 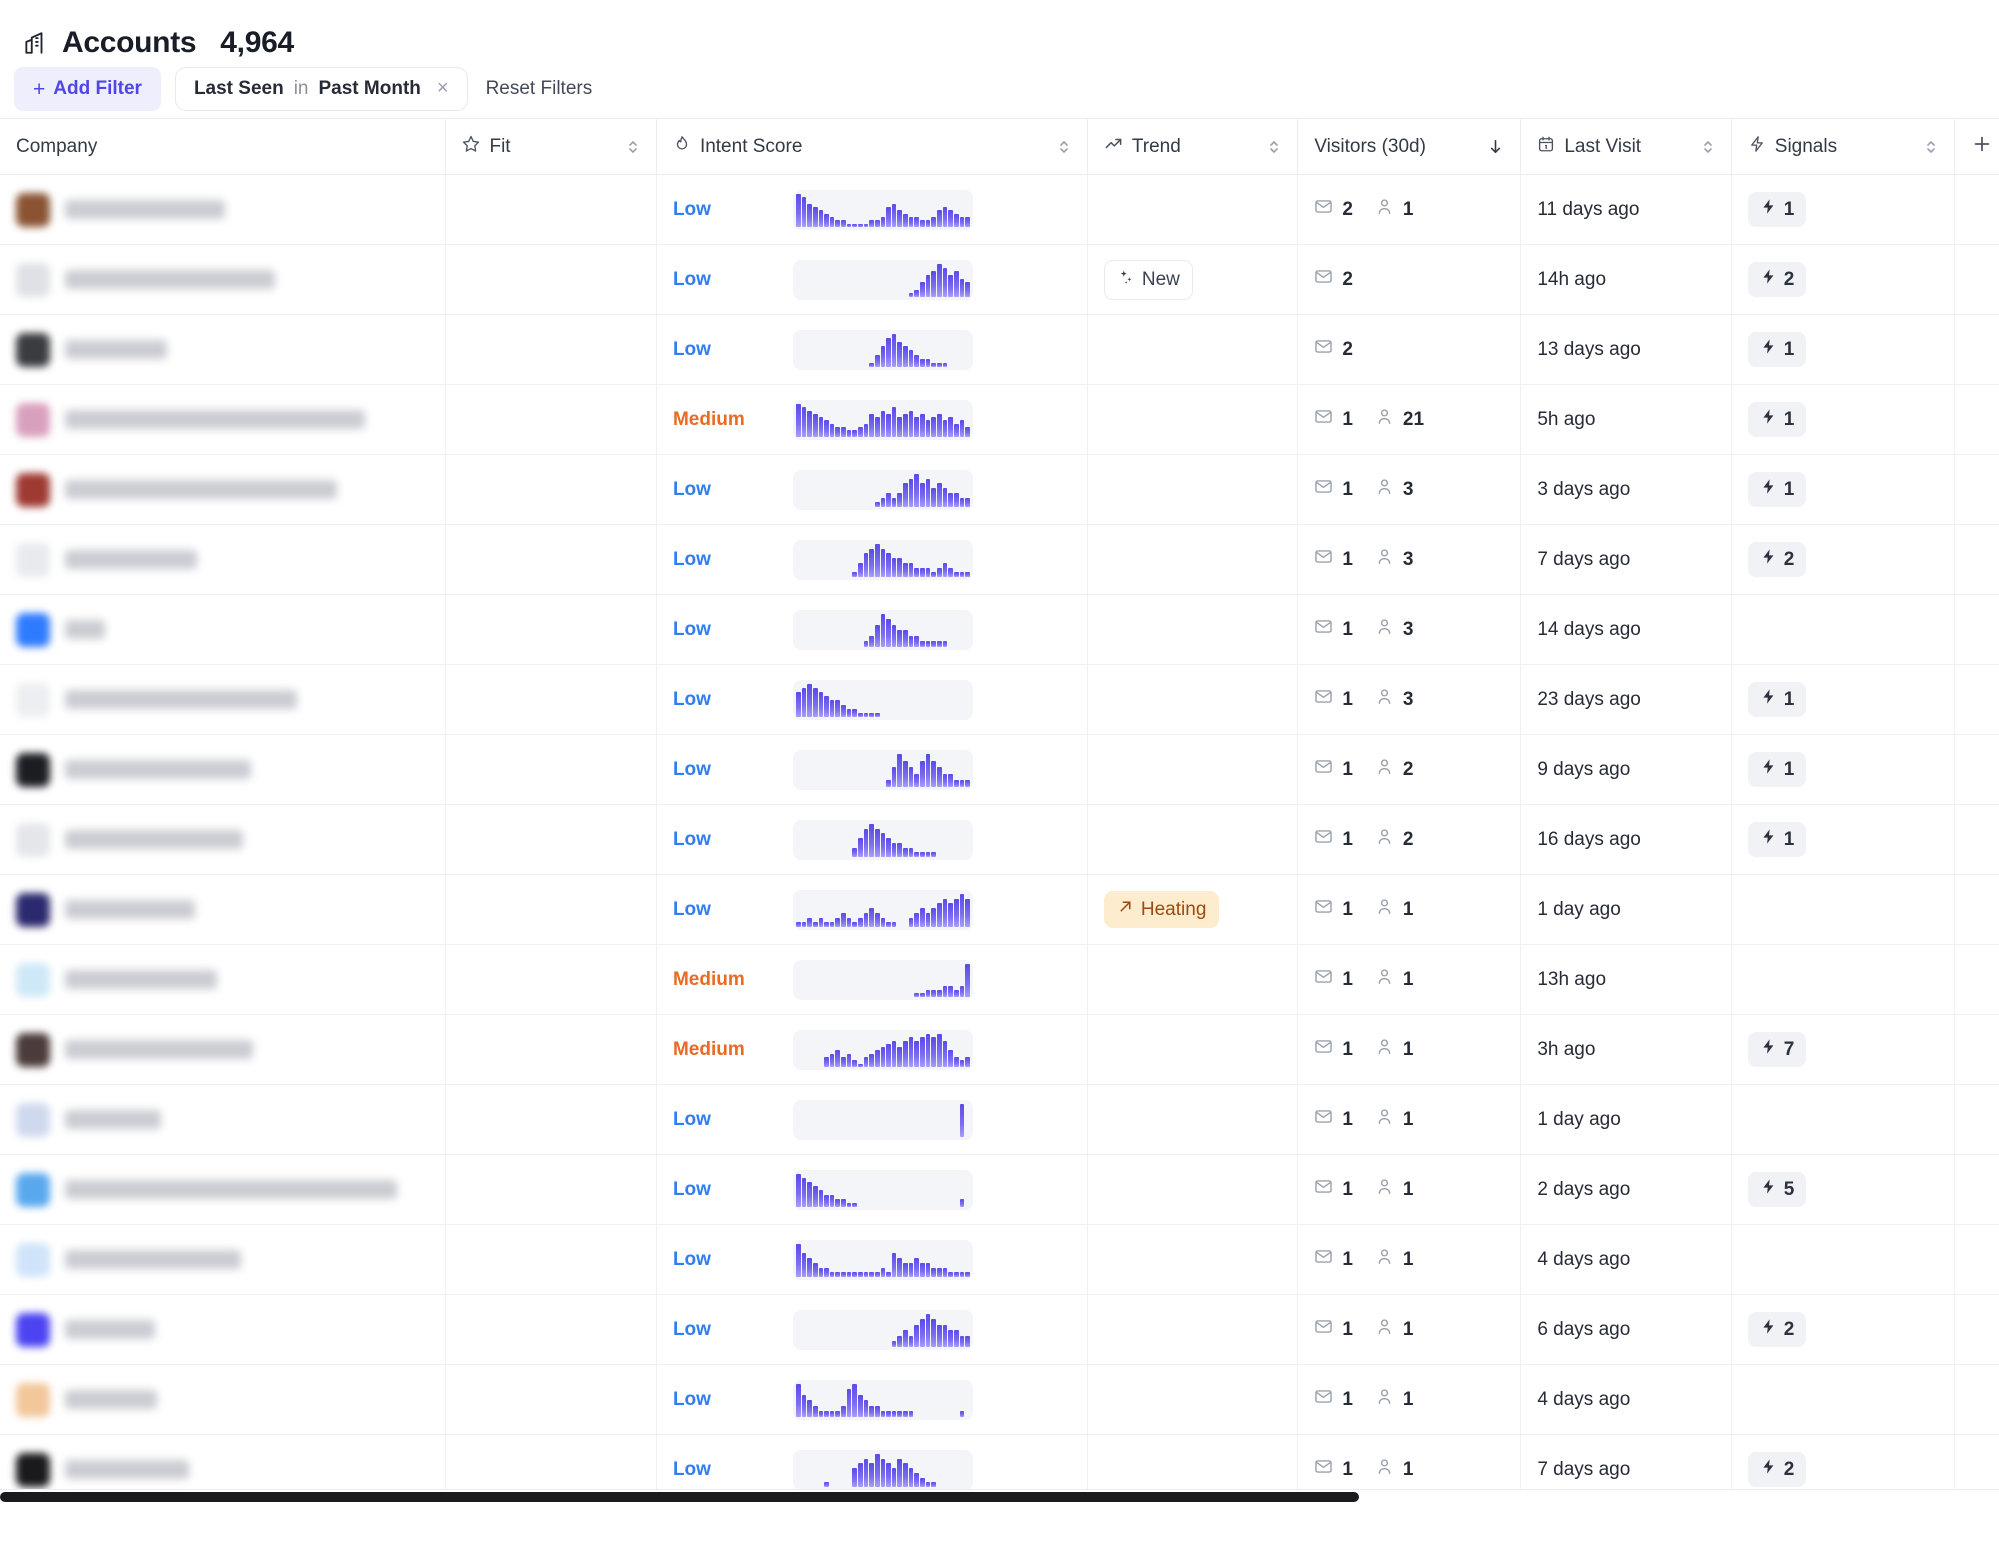 What do you see at coordinates (691, 349) in the screenshot?
I see `intent-score-label: Low` at bounding box center [691, 349].